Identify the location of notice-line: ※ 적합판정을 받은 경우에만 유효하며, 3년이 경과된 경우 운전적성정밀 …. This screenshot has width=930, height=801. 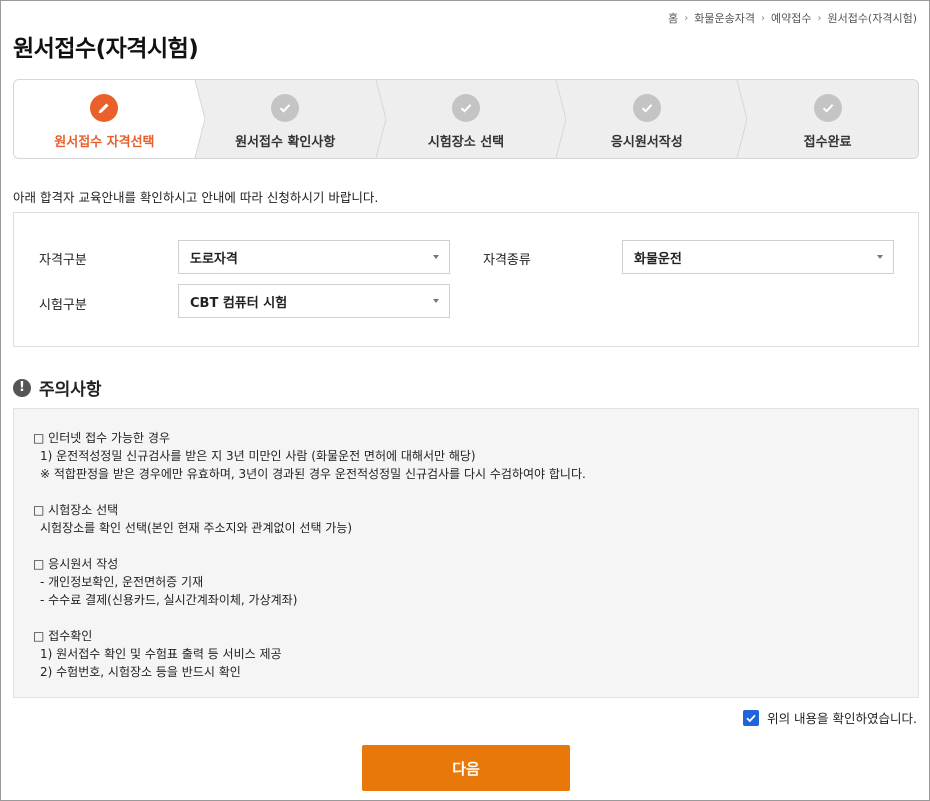
(313, 474).